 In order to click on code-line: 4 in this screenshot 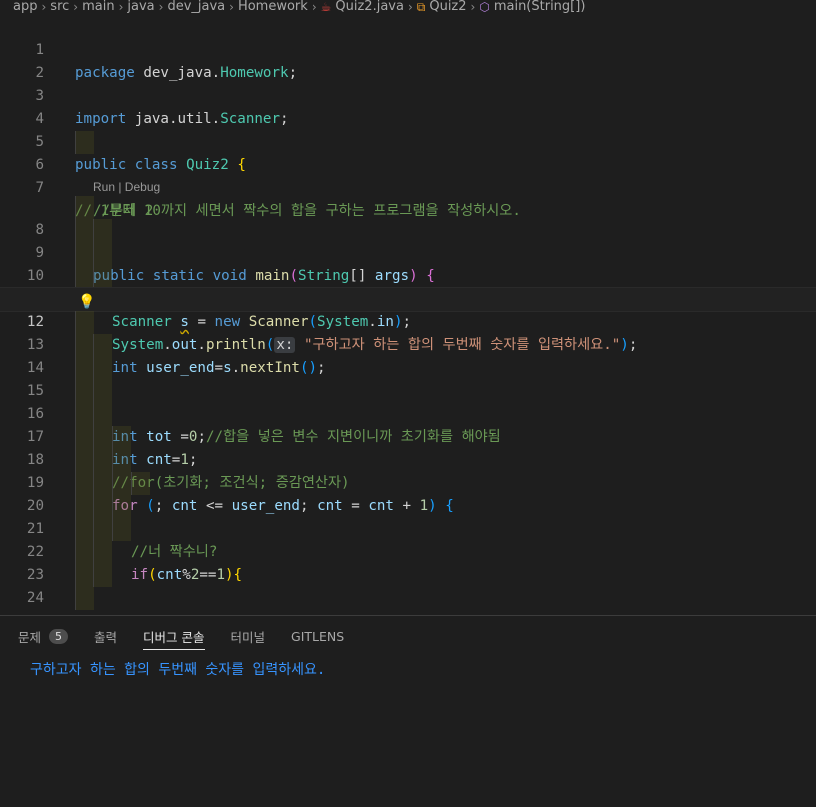, I will do `click(408, 106)`.